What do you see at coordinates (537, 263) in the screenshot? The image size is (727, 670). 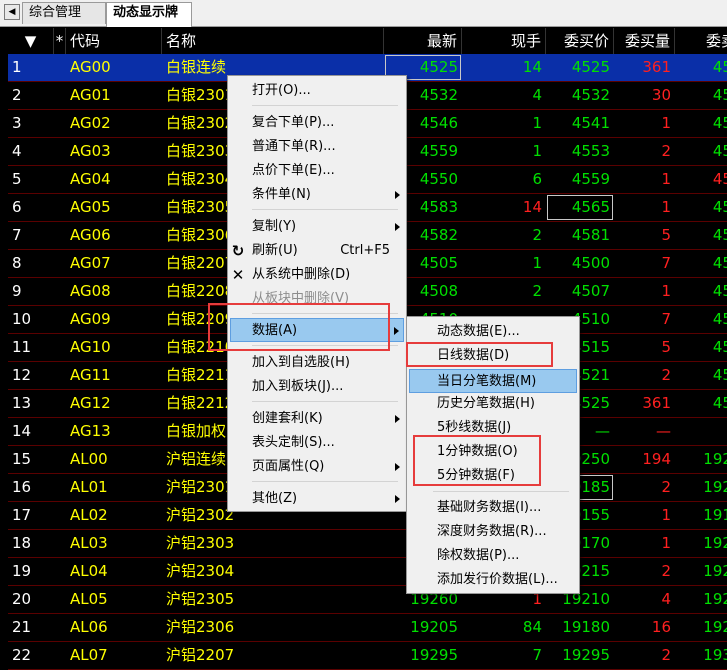 I see `cell-hand: 1` at bounding box center [537, 263].